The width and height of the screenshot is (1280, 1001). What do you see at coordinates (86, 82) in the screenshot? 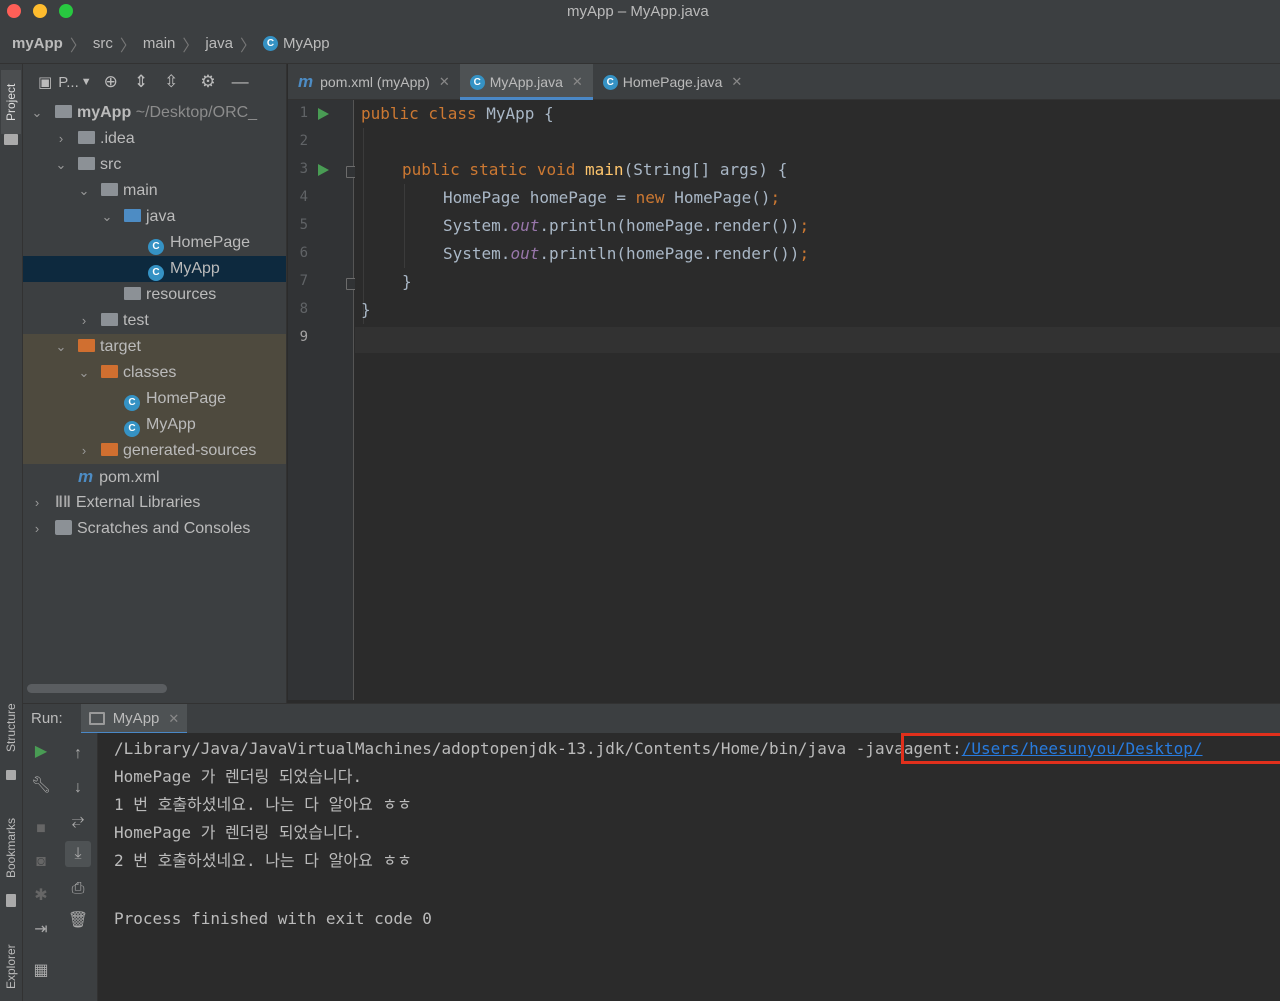
I see `chevron-down-icon: ▼` at bounding box center [86, 82].